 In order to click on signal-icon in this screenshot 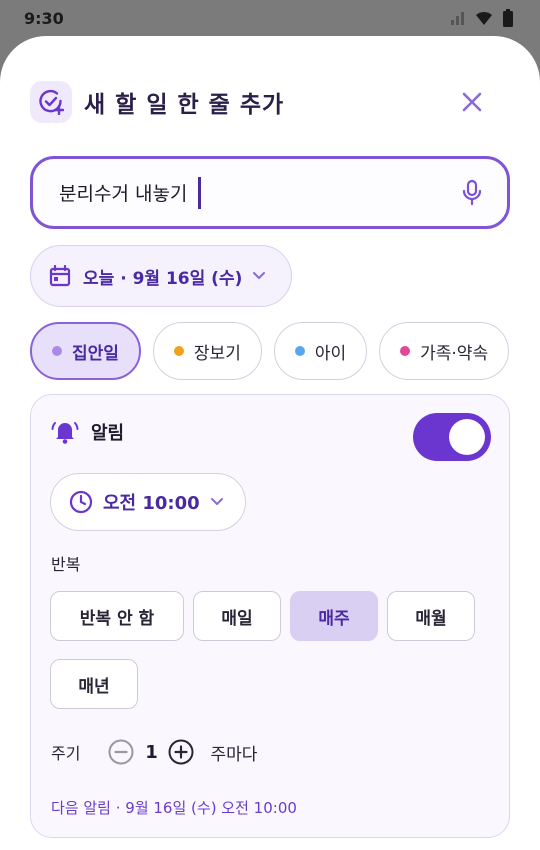, I will do `click(457, 18)`.